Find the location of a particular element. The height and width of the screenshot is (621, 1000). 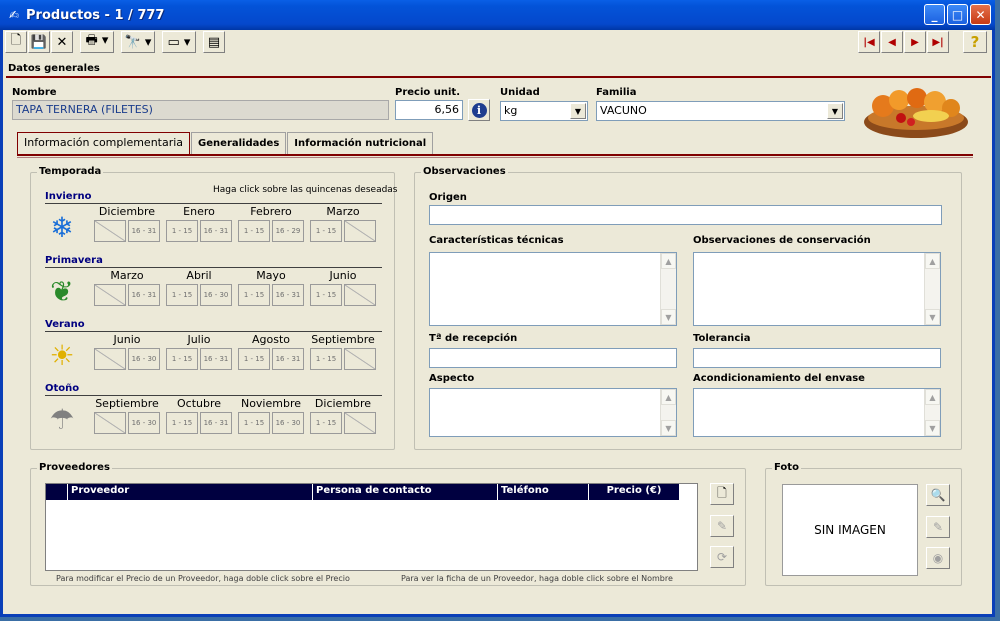

info-button: i is located at coordinates (479, 110).